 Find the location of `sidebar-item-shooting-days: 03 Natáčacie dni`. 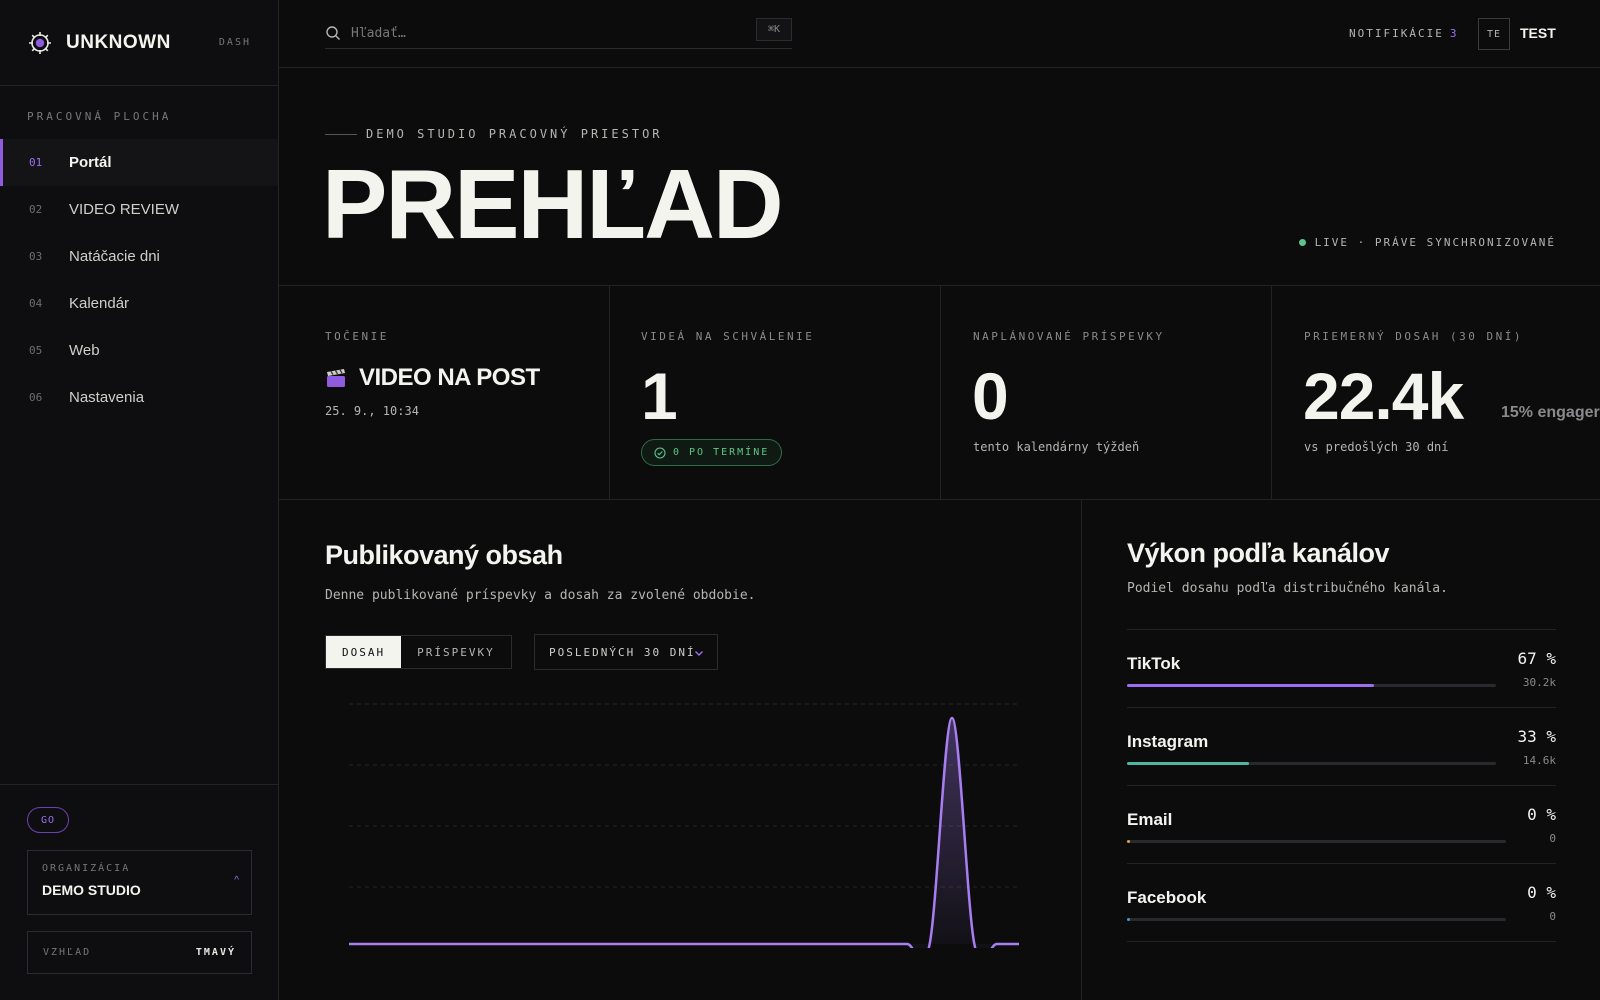

sidebar-item-shooting-days: 03 Natáčacie dni is located at coordinates (139, 256).